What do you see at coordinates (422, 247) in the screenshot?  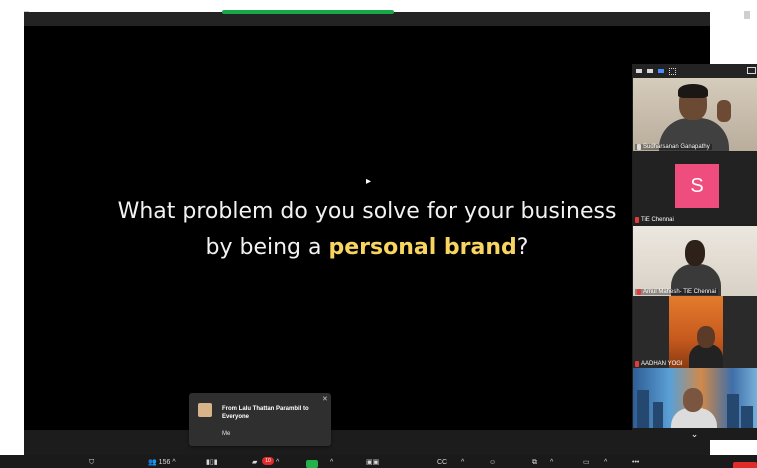 I see `slide-highlight: personal brand` at bounding box center [422, 247].